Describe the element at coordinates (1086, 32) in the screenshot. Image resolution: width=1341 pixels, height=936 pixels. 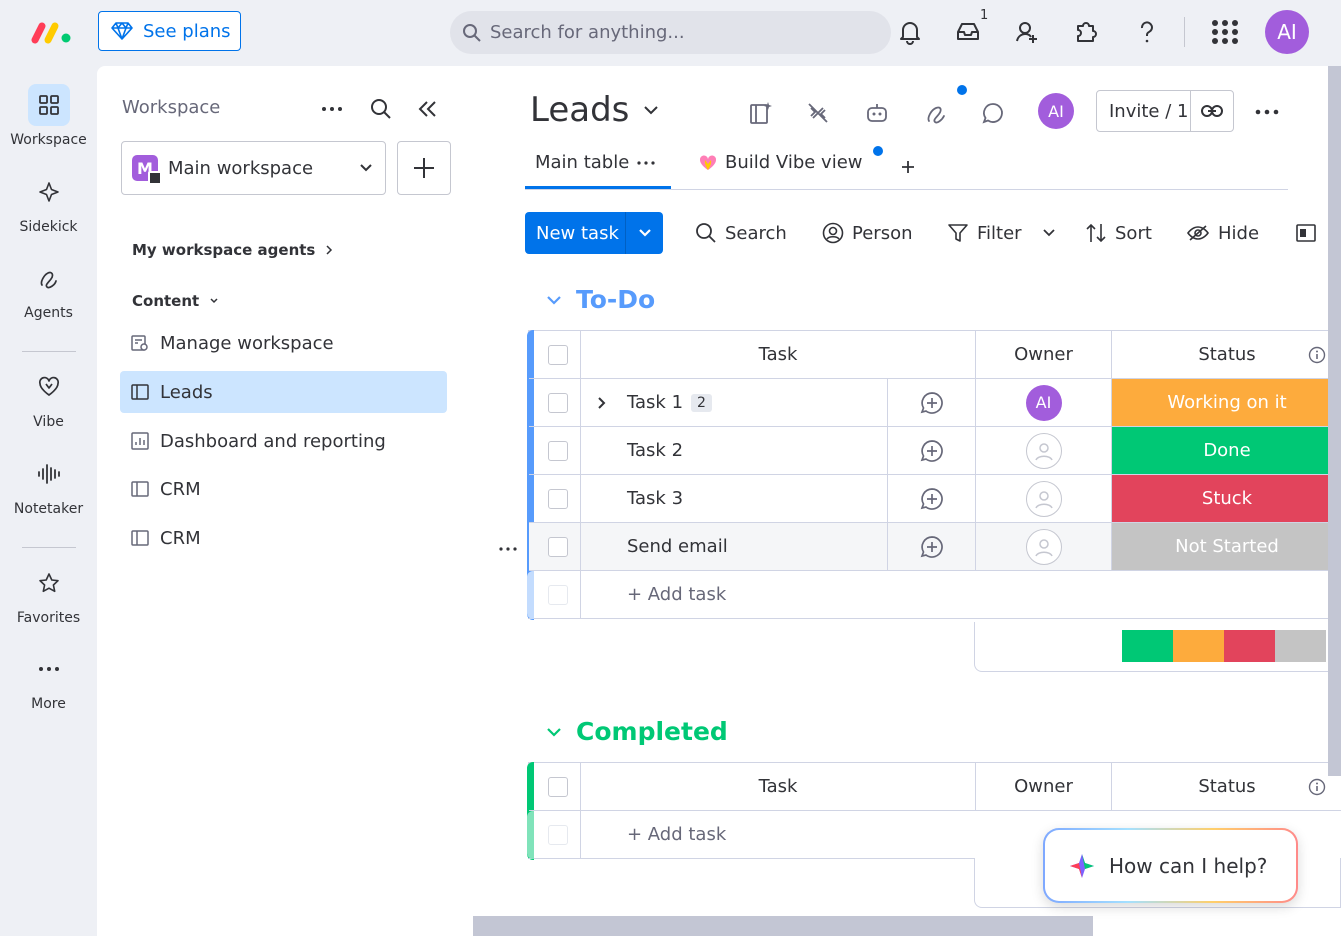
I see `puzzle-icon` at that location.